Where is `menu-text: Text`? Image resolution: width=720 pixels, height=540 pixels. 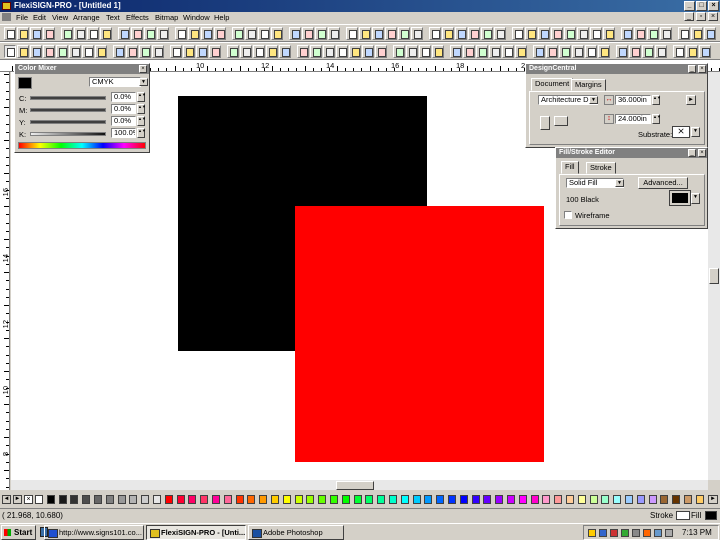 menu-text: Text is located at coordinates (113, 17).